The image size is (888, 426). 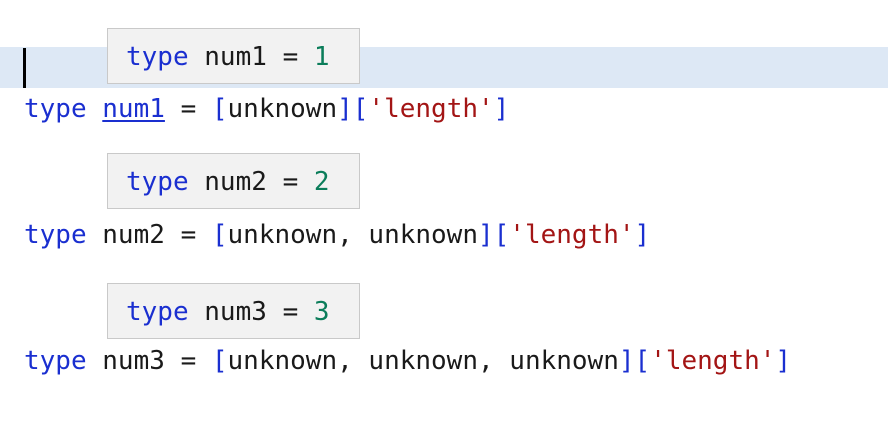 What do you see at coordinates (321, 182) in the screenshot?
I see `hint-value: 2` at bounding box center [321, 182].